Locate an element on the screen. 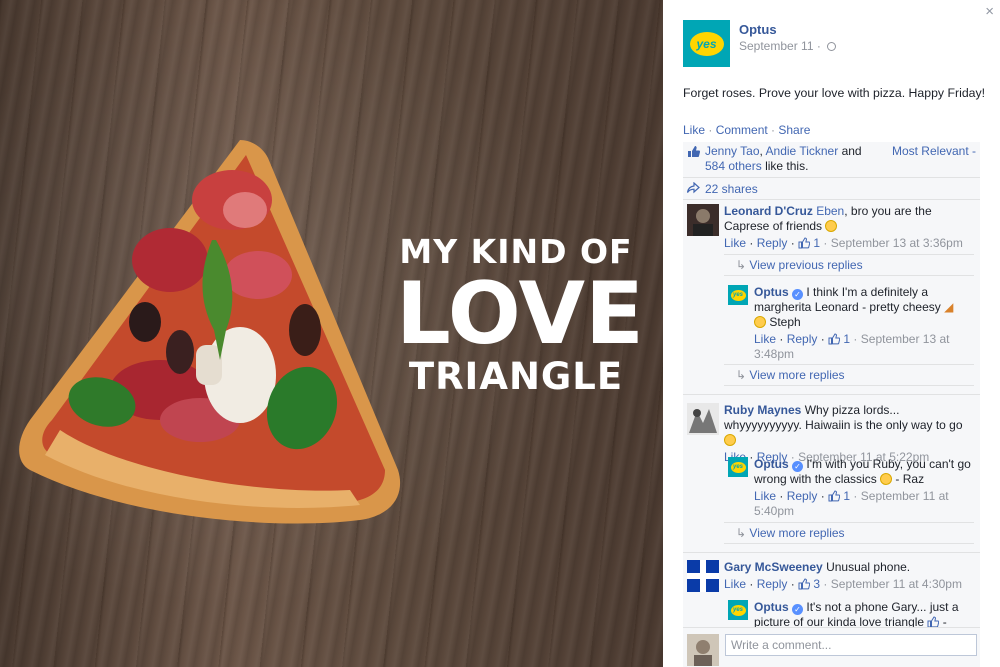  share-arrow-icon is located at coordinates (693, 188).